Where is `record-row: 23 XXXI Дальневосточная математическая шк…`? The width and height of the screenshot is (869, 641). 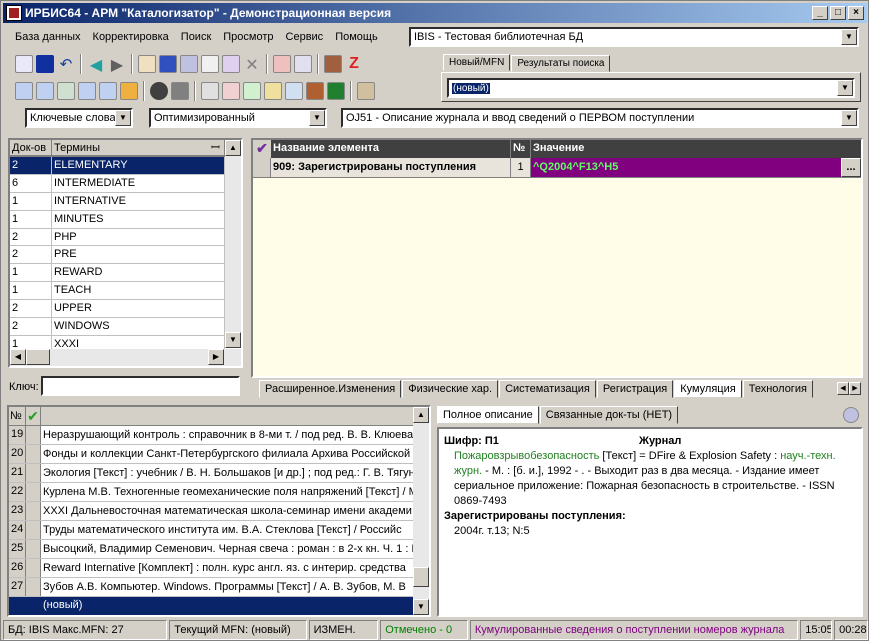
record-row: 23 XXXI Дальневосточная математическая шк… is located at coordinates (219, 511).